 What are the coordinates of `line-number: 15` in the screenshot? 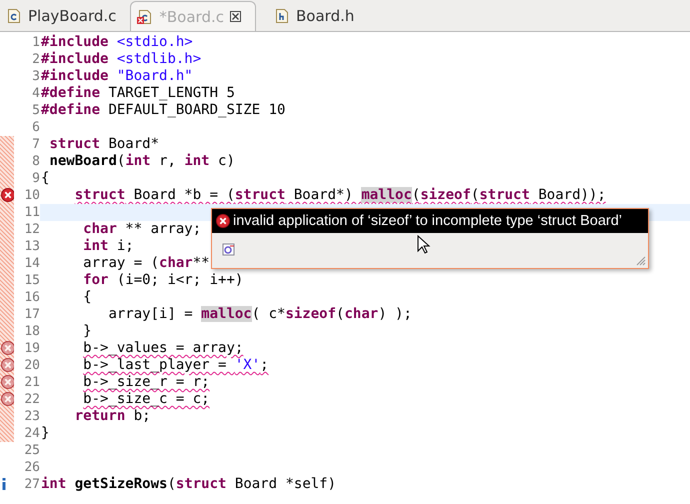 It's located at (32, 280).